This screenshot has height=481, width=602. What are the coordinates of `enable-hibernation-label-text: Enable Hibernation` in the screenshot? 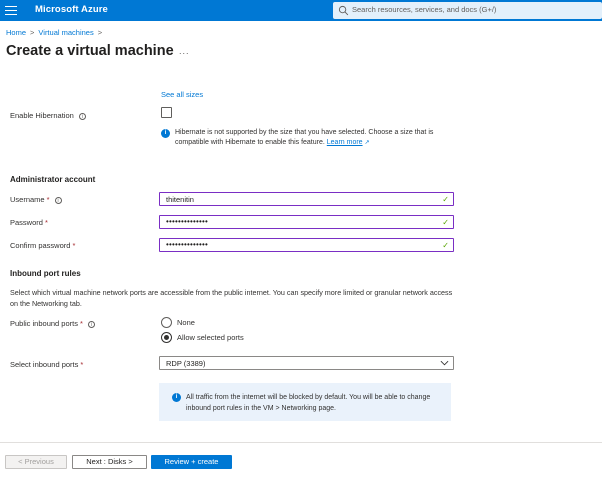 It's located at (42, 115).